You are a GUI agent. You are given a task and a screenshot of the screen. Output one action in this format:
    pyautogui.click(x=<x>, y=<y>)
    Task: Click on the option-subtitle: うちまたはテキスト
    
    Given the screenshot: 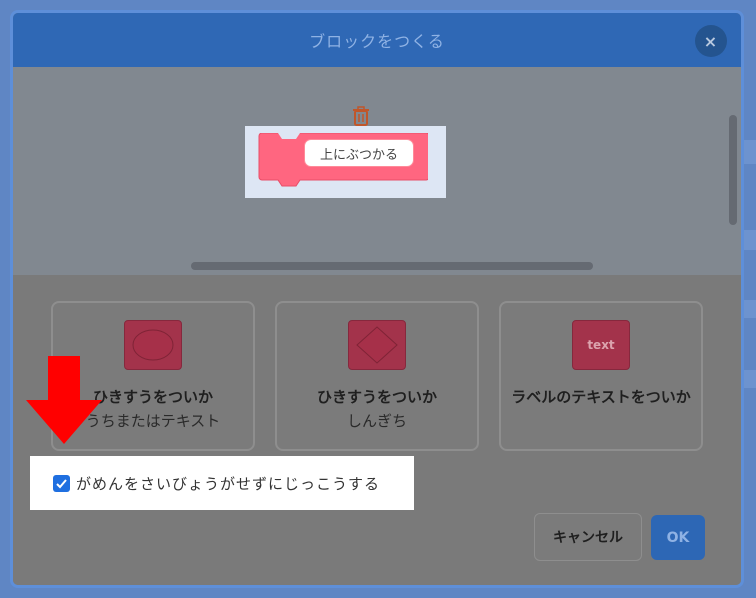 What is the action you would take?
    pyautogui.click(x=153, y=421)
    